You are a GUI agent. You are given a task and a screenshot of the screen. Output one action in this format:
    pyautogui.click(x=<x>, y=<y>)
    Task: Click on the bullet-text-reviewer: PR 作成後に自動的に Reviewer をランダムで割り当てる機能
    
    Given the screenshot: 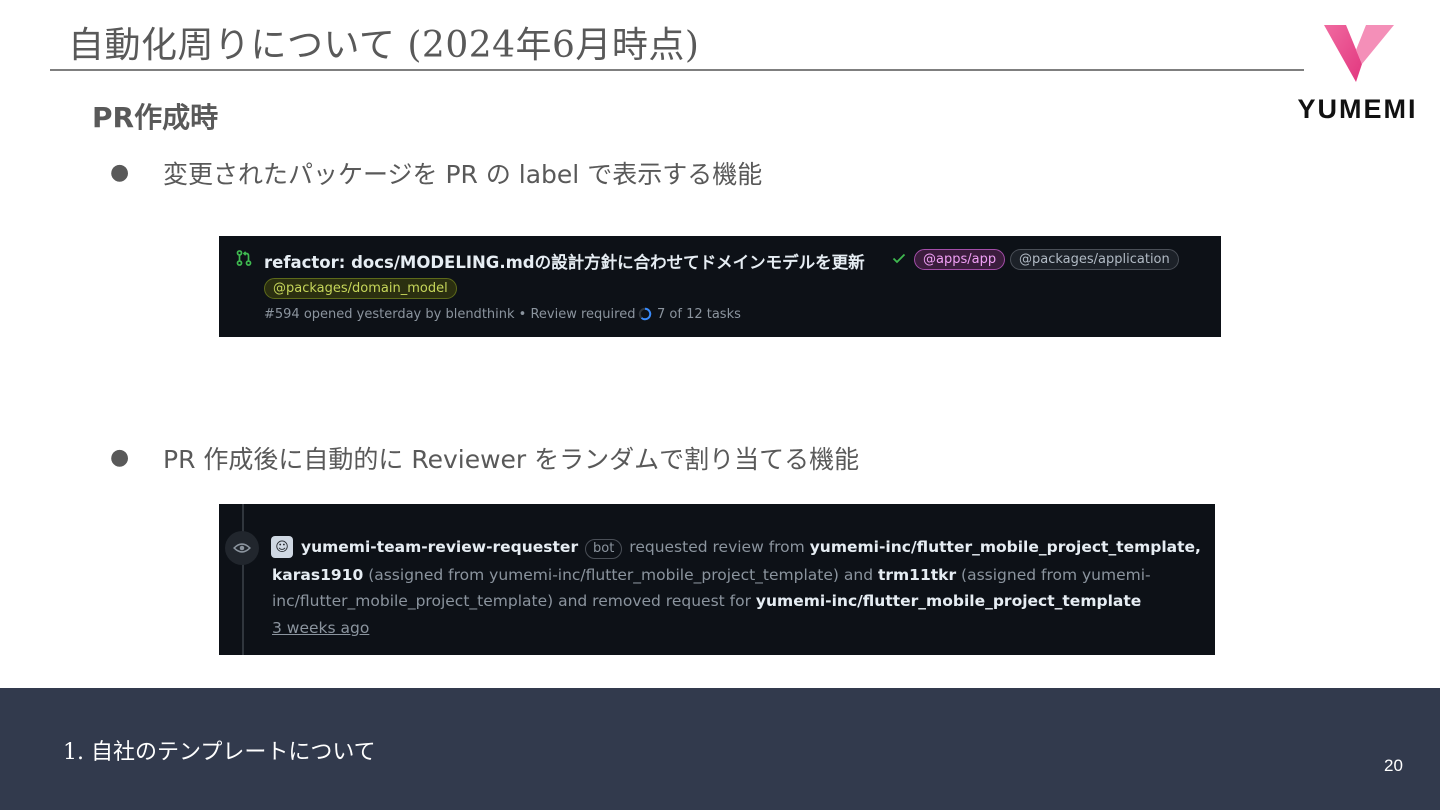 What is the action you would take?
    pyautogui.click(x=511, y=459)
    